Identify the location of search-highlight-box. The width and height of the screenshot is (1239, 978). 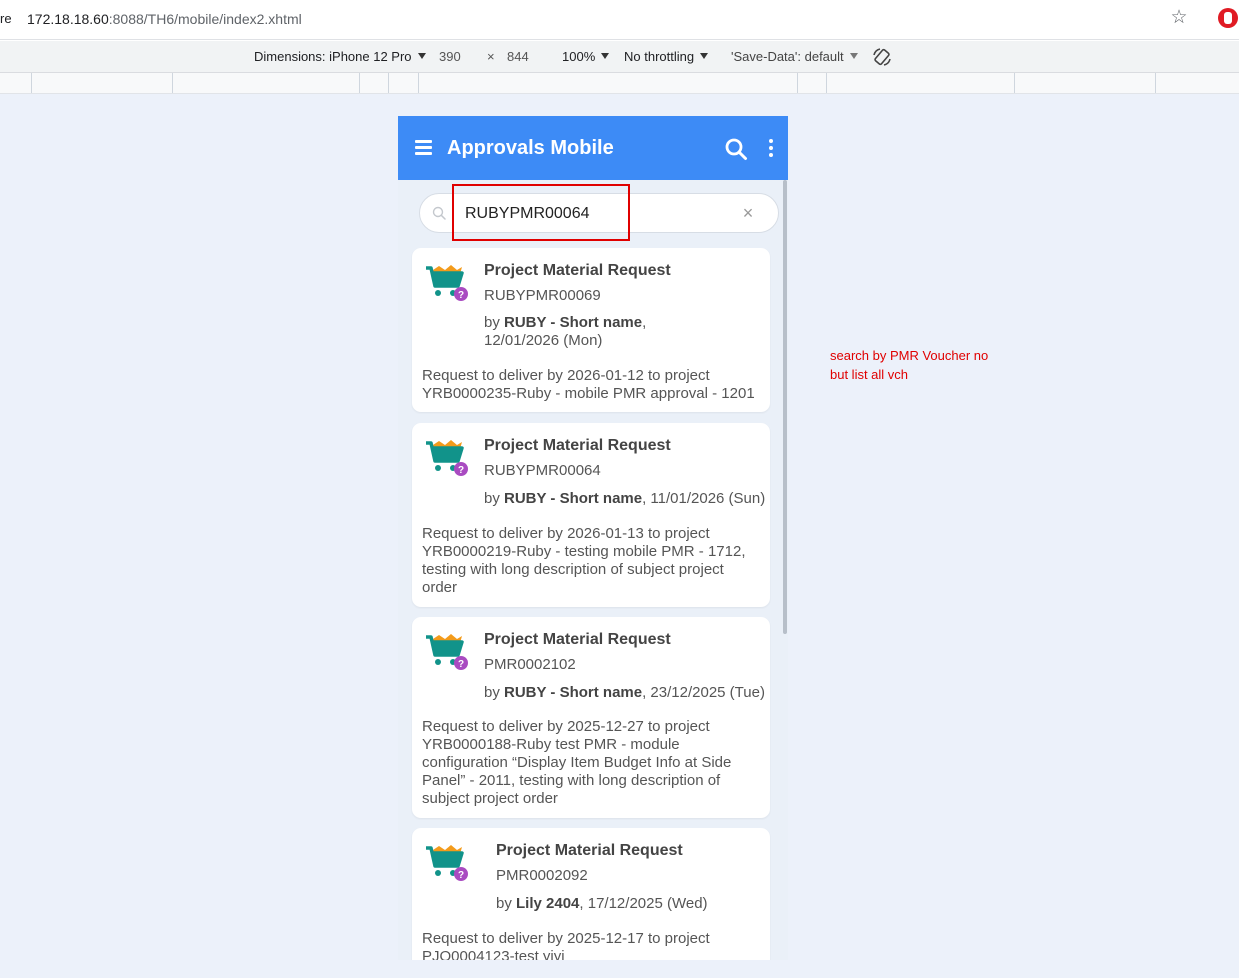
(541, 212).